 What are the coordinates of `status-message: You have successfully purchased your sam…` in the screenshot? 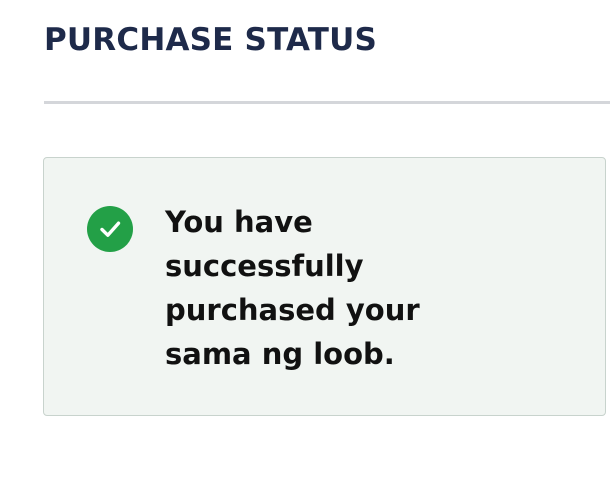 It's located at (292, 288).